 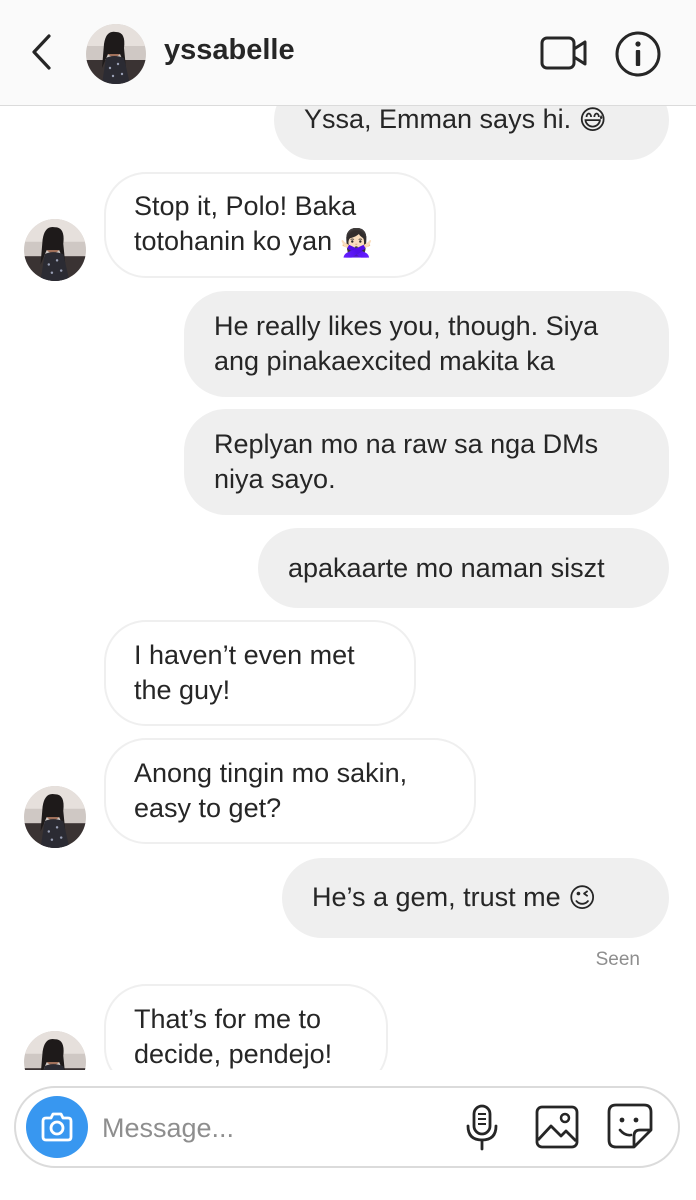 What do you see at coordinates (260, 673) in the screenshot?
I see `message-bubble-incoming: I haven’t even met the guy!` at bounding box center [260, 673].